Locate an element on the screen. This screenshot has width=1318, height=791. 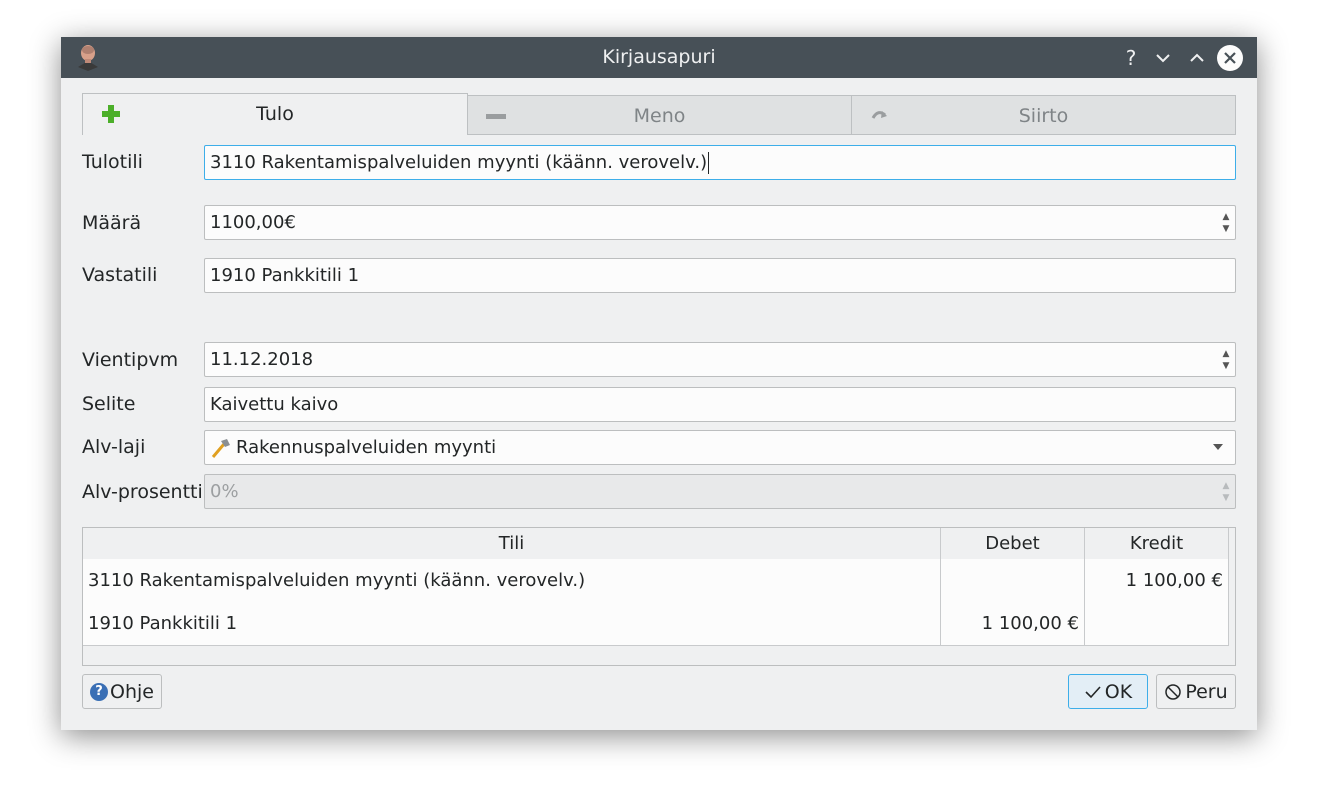
ok-button-label: OK is located at coordinates (1118, 691).